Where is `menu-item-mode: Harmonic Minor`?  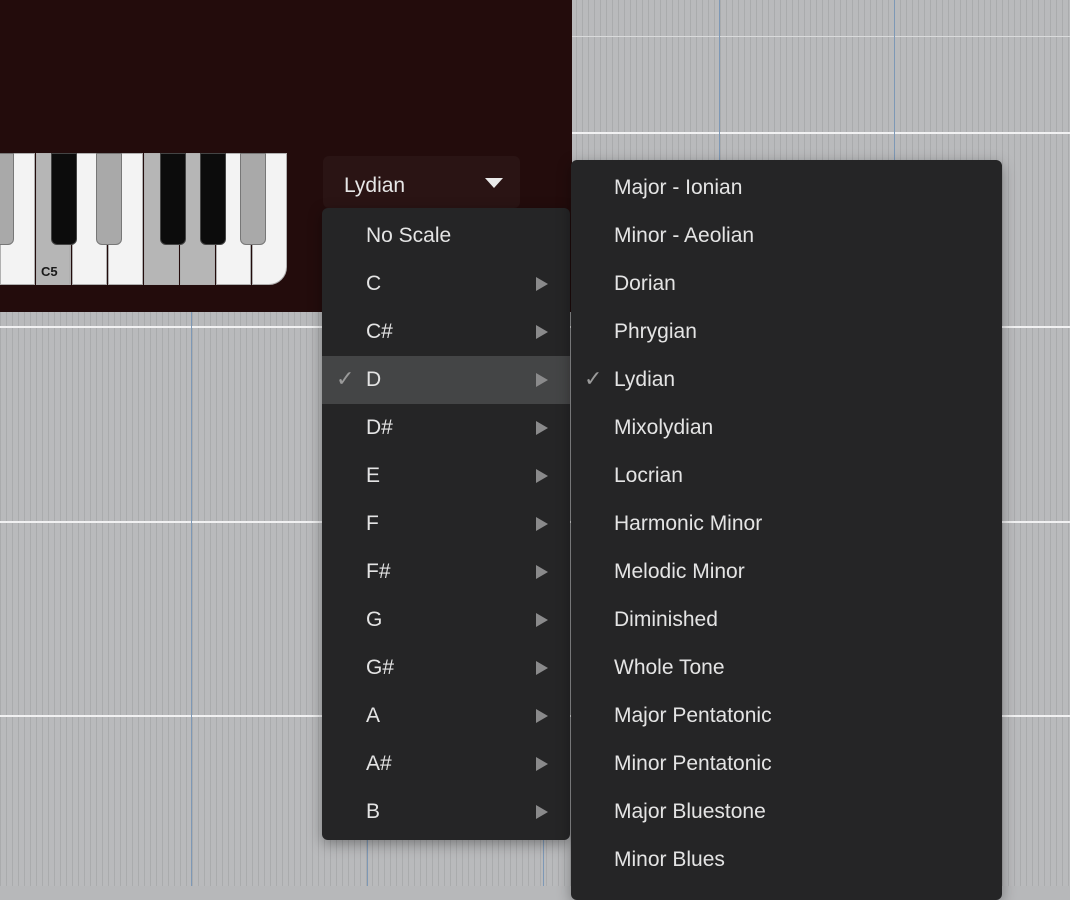
menu-item-mode: Harmonic Minor is located at coordinates (786, 524).